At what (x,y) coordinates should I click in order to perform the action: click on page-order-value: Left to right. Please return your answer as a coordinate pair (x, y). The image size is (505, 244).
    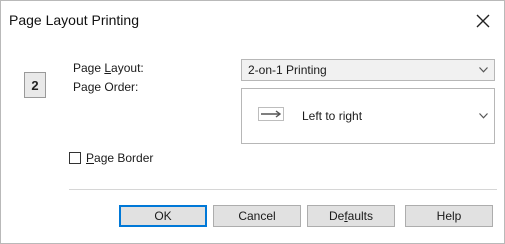
    Looking at the image, I should click on (332, 116).